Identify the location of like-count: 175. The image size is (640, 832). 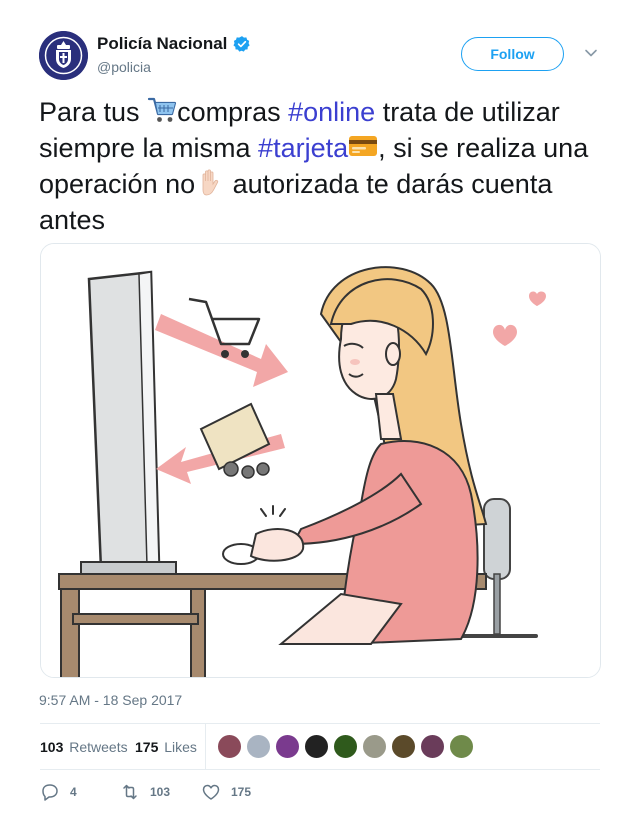
(241, 792).